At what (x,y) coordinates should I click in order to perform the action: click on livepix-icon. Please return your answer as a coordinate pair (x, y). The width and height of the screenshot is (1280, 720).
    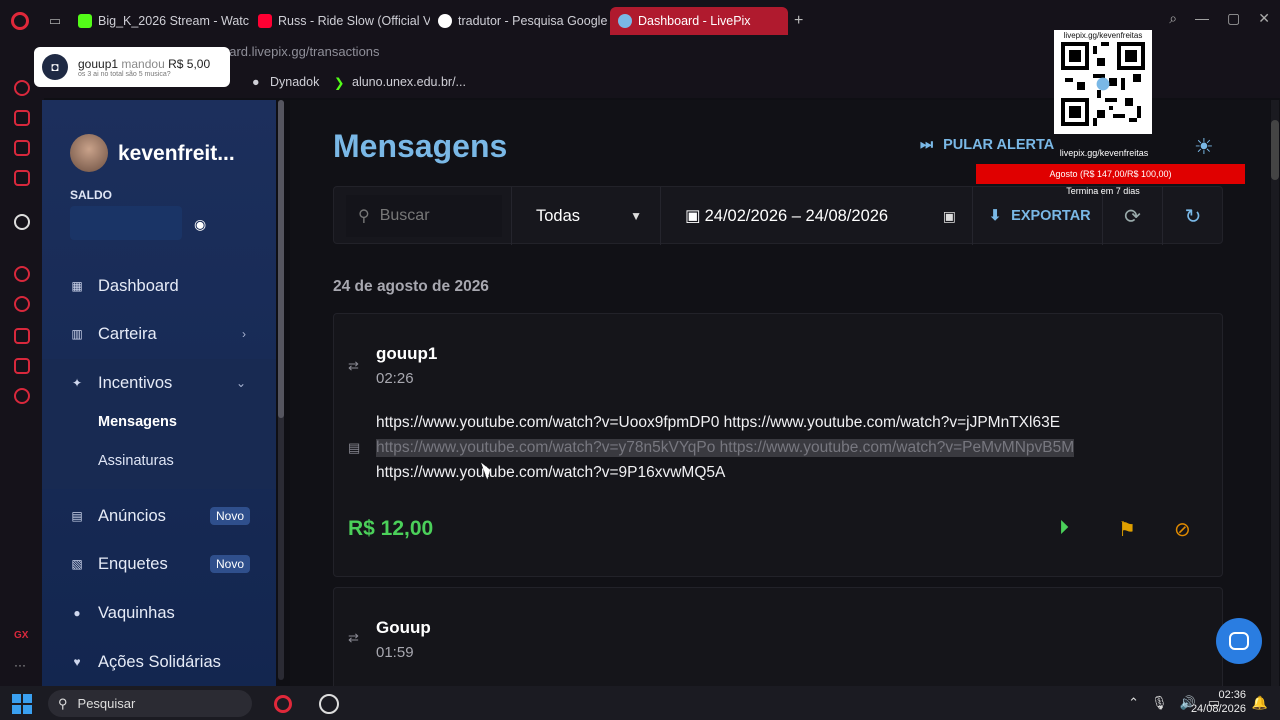
    Looking at the image, I should click on (625, 21).